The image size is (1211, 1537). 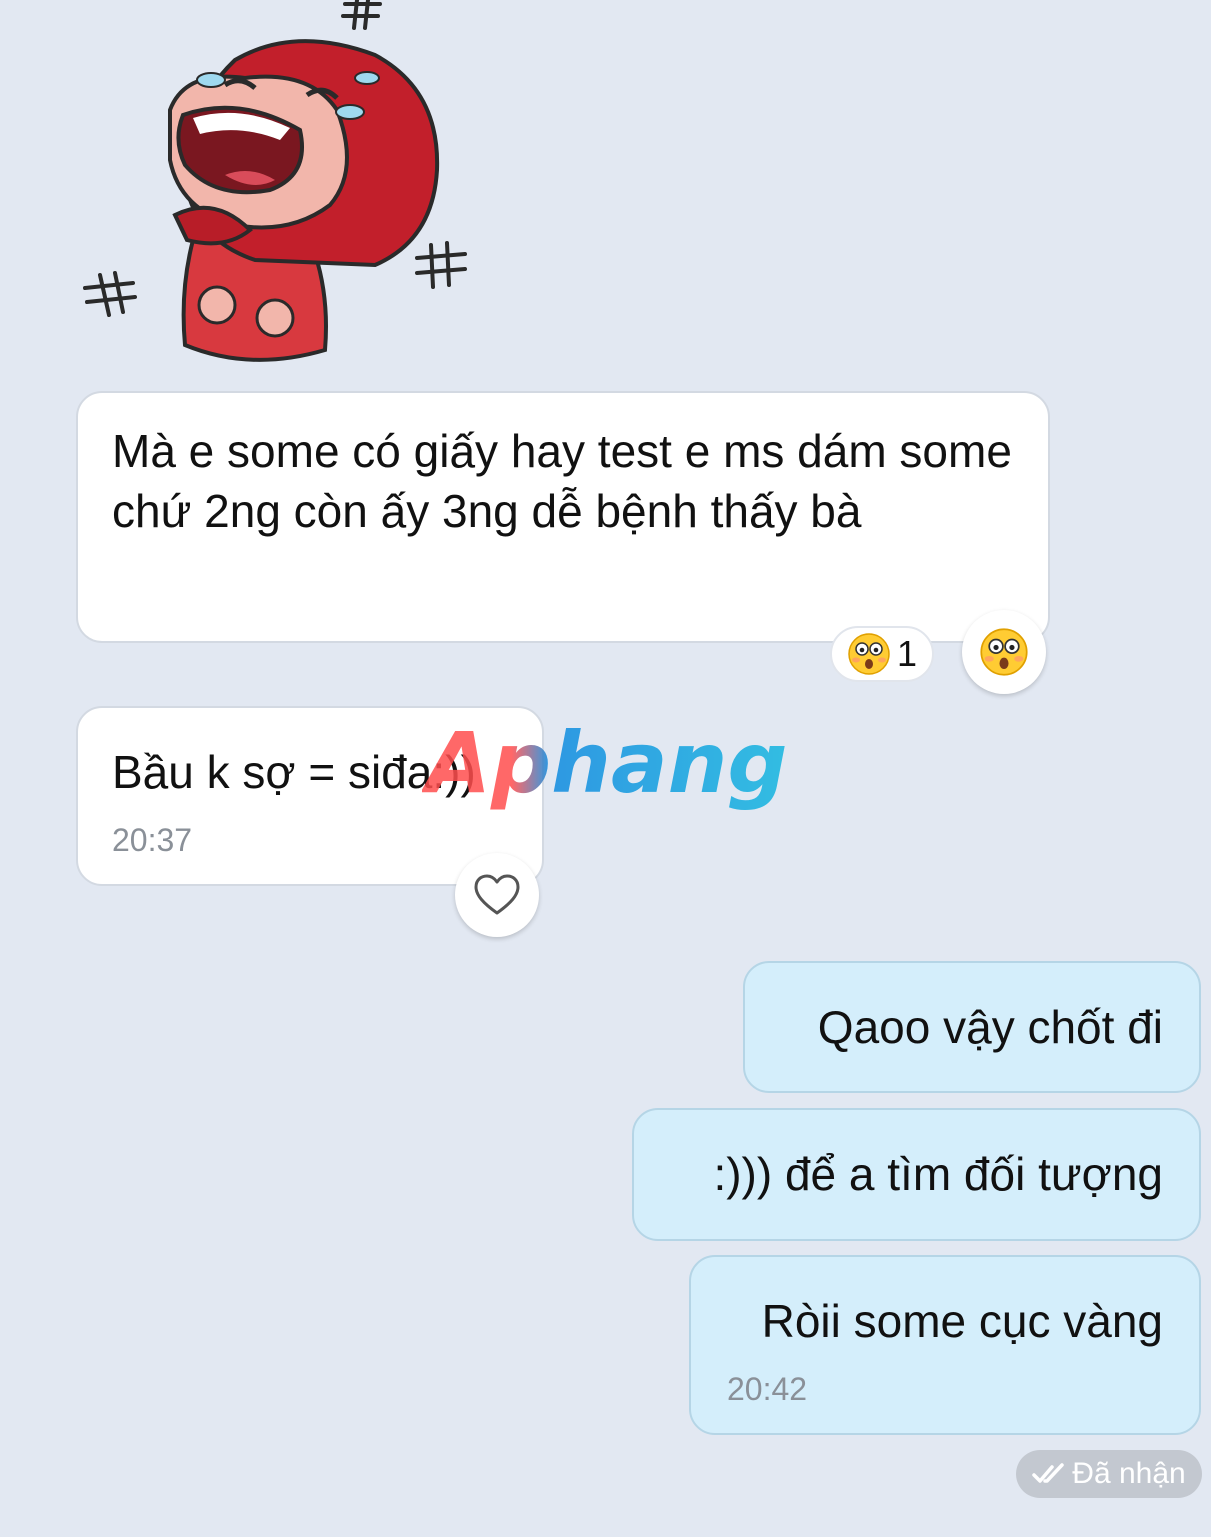 I want to click on heart-outline-icon, so click(x=497, y=894).